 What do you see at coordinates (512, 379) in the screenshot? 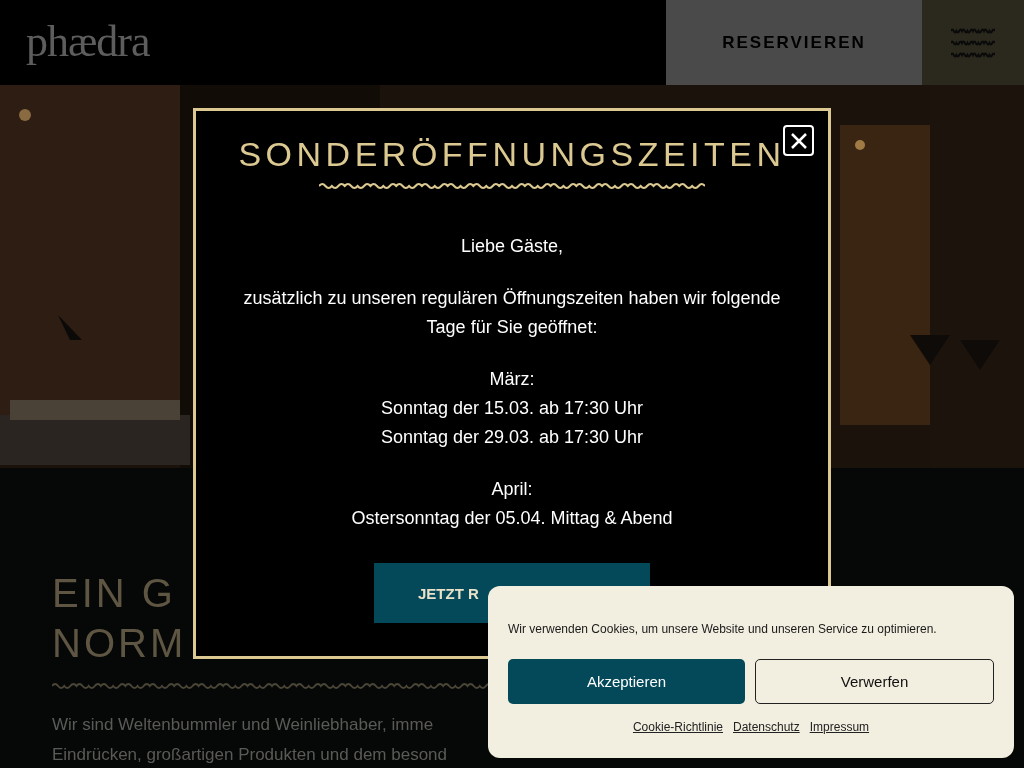
I see `dialog-text: März:` at bounding box center [512, 379].